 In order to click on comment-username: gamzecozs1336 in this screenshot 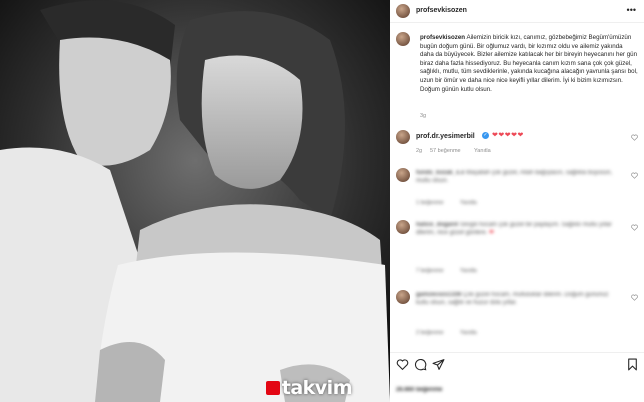, I will do `click(438, 295)`.